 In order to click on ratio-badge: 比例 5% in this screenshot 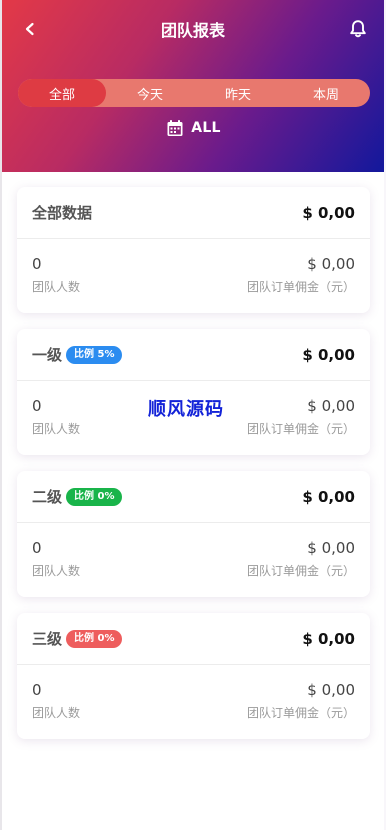, I will do `click(94, 354)`.